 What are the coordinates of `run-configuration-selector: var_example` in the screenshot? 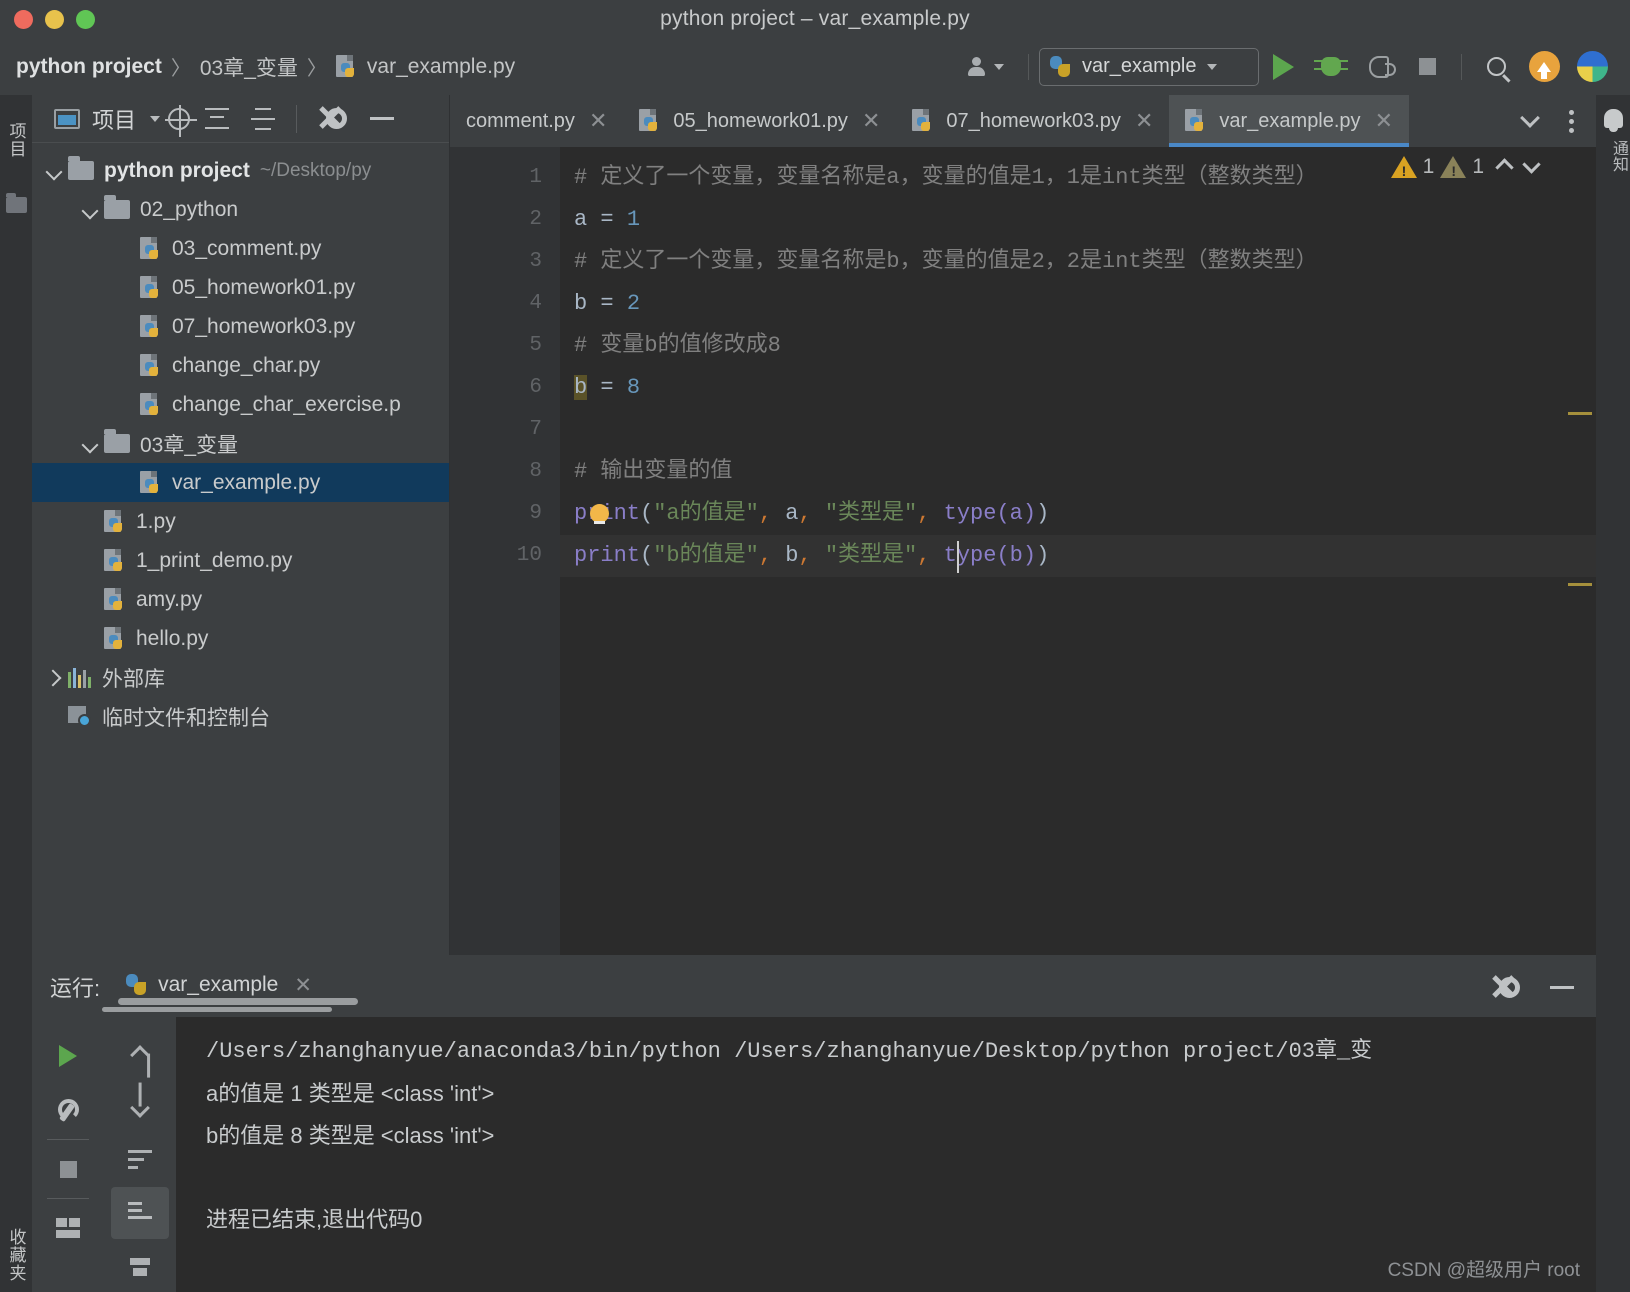 It's located at (1149, 66).